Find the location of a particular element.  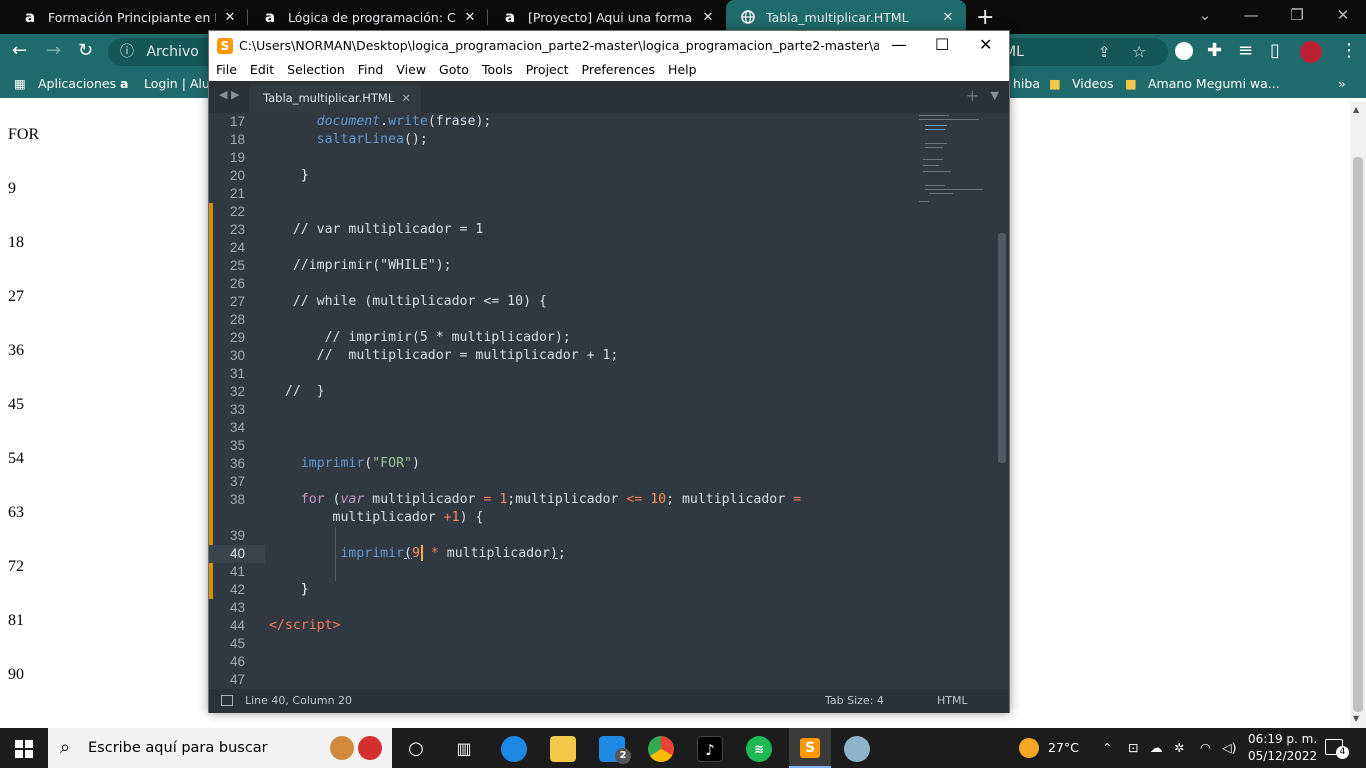

menu-view: View is located at coordinates (411, 70).